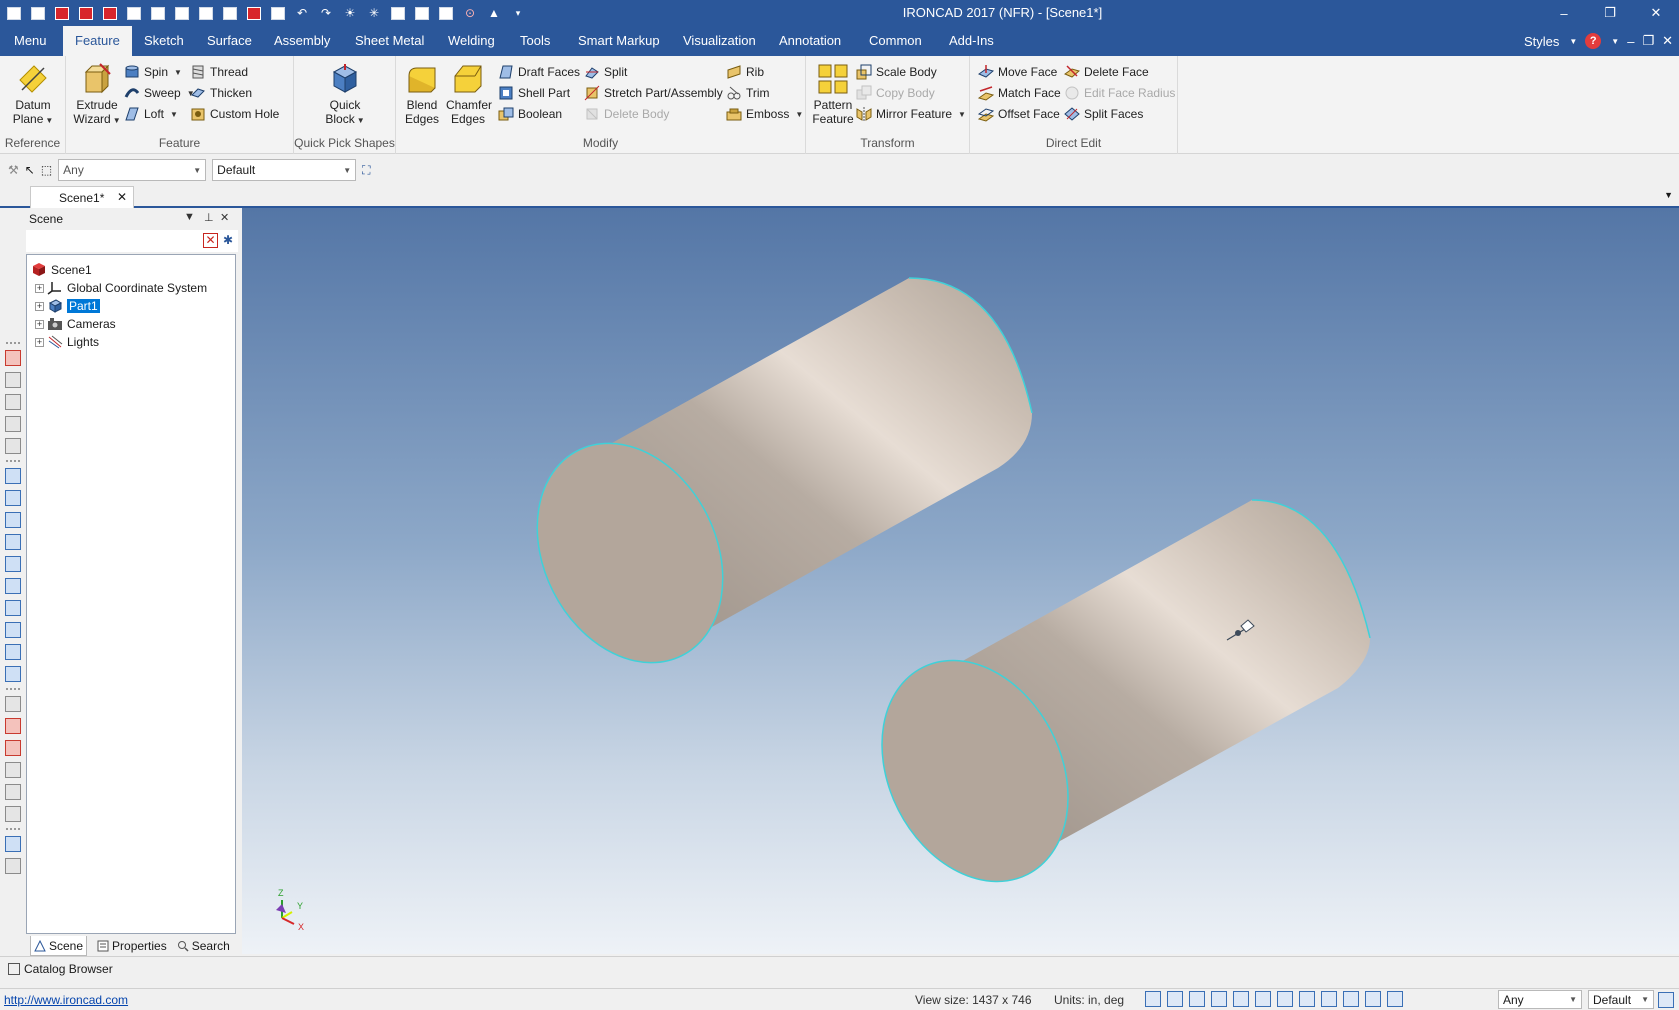 The width and height of the screenshot is (1679, 1010). What do you see at coordinates (896, 72) in the screenshot?
I see `scale-body-button: Scale Body` at bounding box center [896, 72].